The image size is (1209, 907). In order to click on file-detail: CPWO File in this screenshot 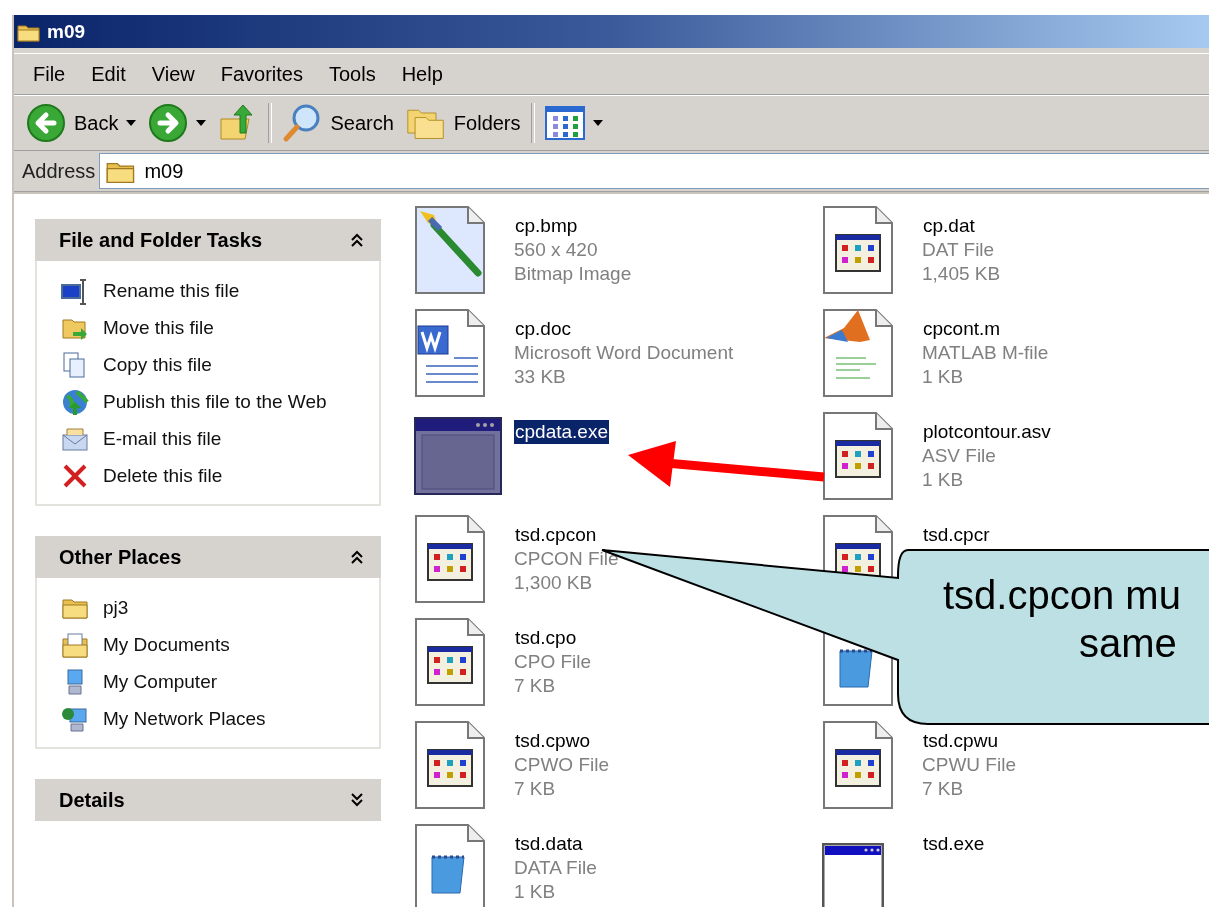, I will do `click(561, 764)`.